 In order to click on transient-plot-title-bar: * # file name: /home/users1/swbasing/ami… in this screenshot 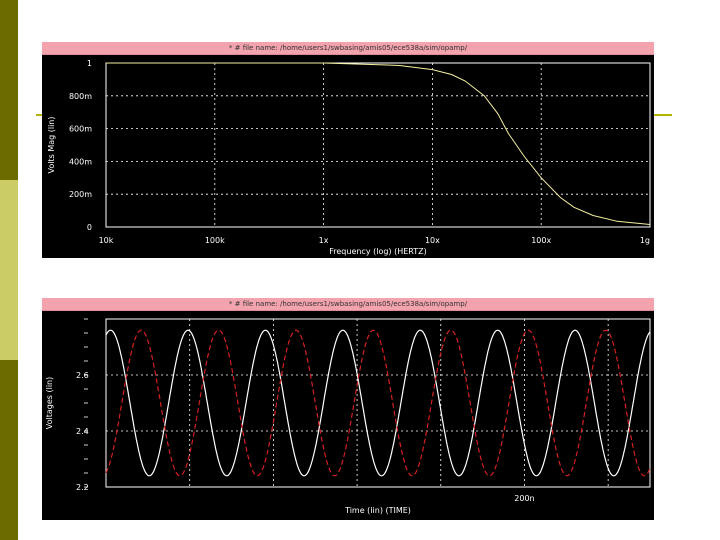, I will do `click(348, 304)`.